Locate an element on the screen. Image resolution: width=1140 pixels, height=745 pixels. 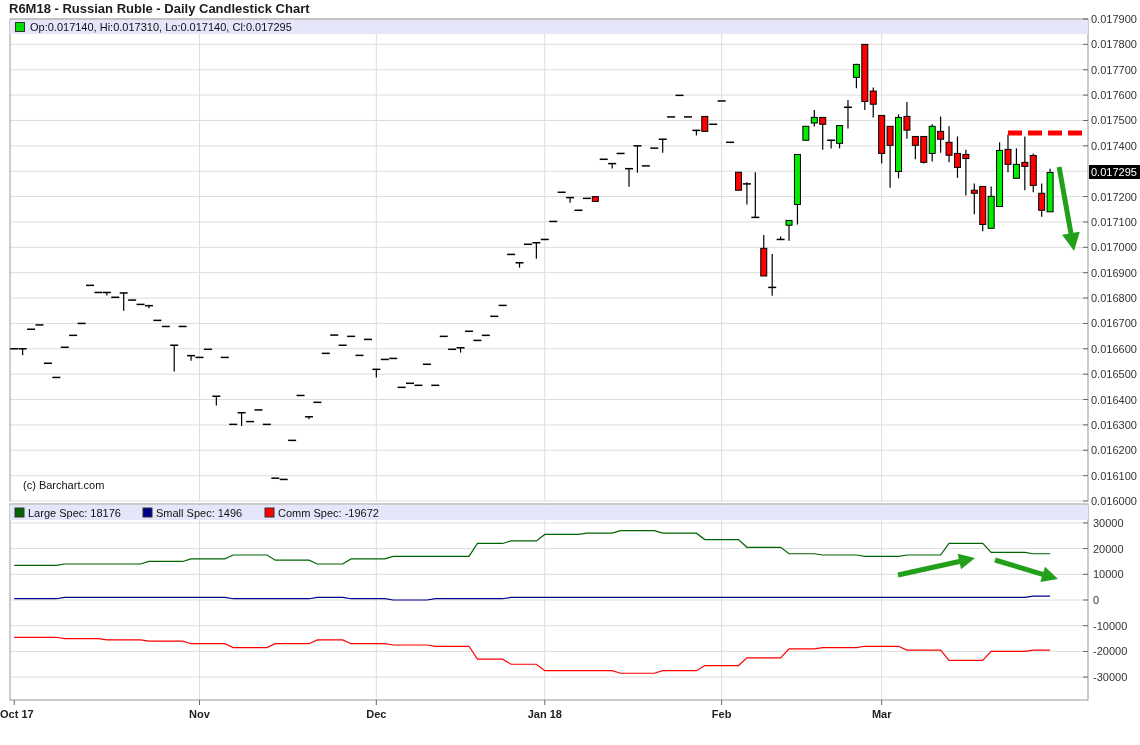
axis-label: 0.017600 is located at coordinates (1114, 95).